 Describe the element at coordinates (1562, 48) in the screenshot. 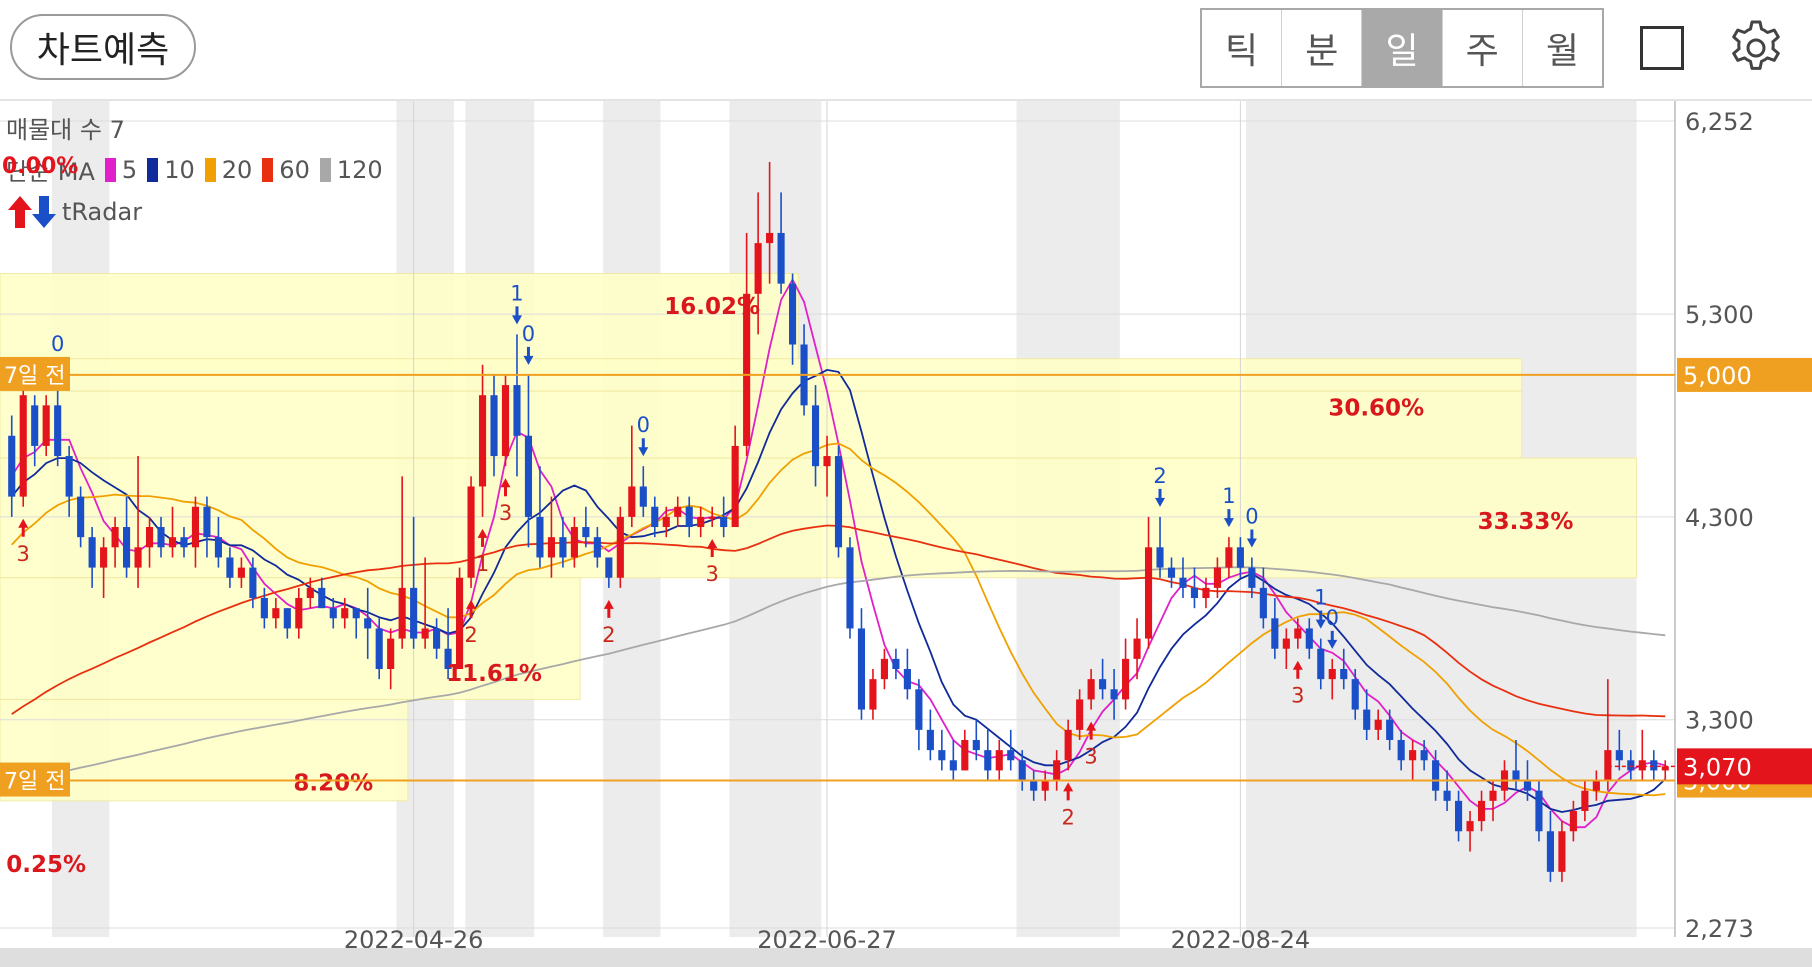

I see `tab-month: 월` at that location.